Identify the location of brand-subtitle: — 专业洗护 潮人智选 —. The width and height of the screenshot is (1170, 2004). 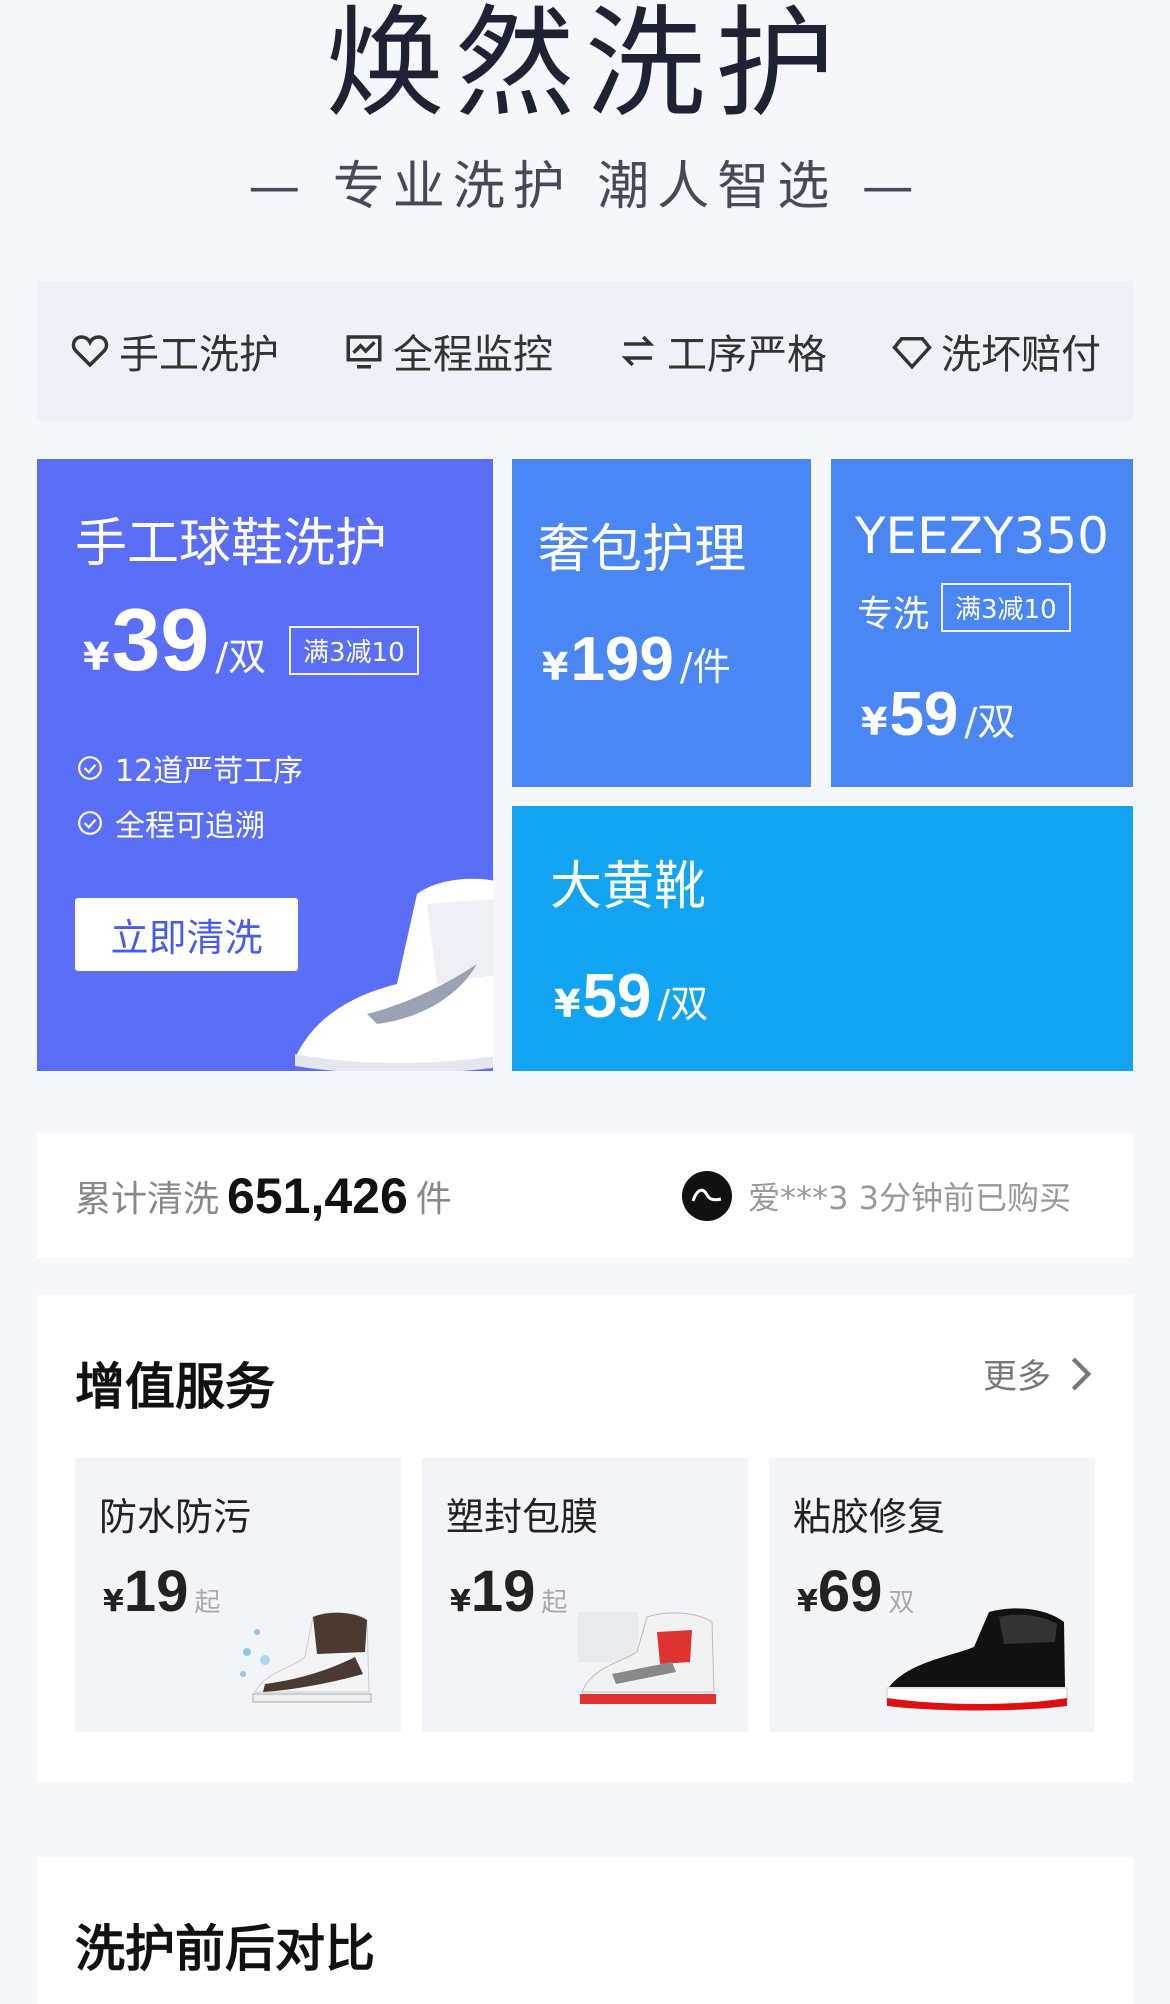
(585, 187).